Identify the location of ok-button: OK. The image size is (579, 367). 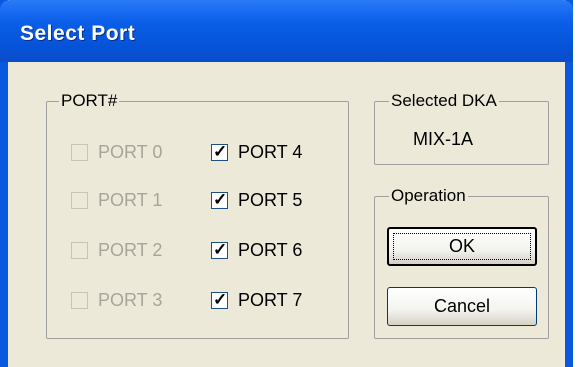
(462, 246).